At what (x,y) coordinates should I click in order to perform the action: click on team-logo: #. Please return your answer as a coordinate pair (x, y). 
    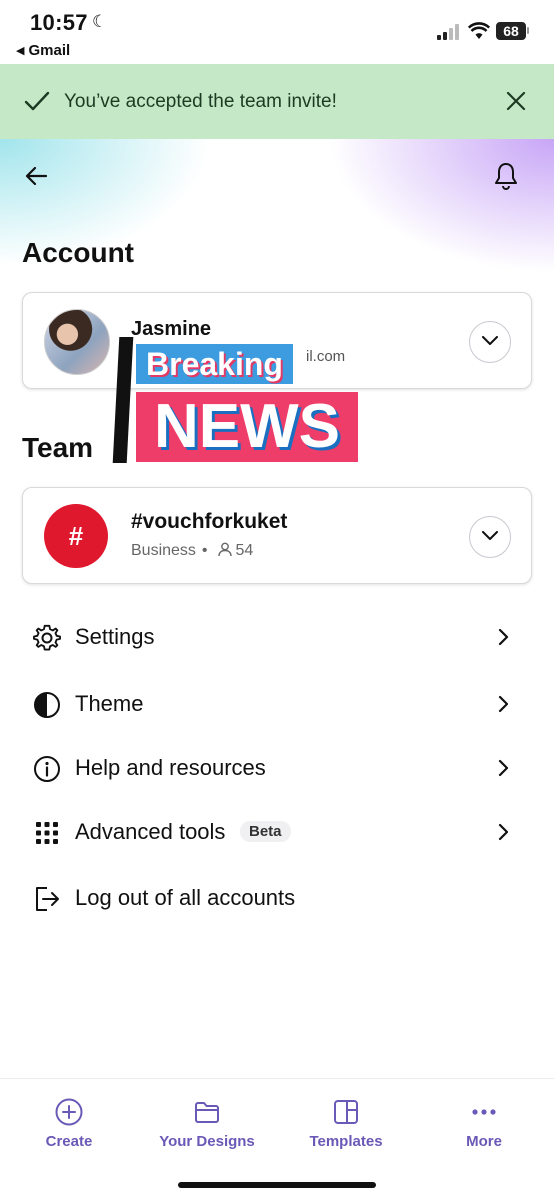
    Looking at the image, I should click on (76, 536).